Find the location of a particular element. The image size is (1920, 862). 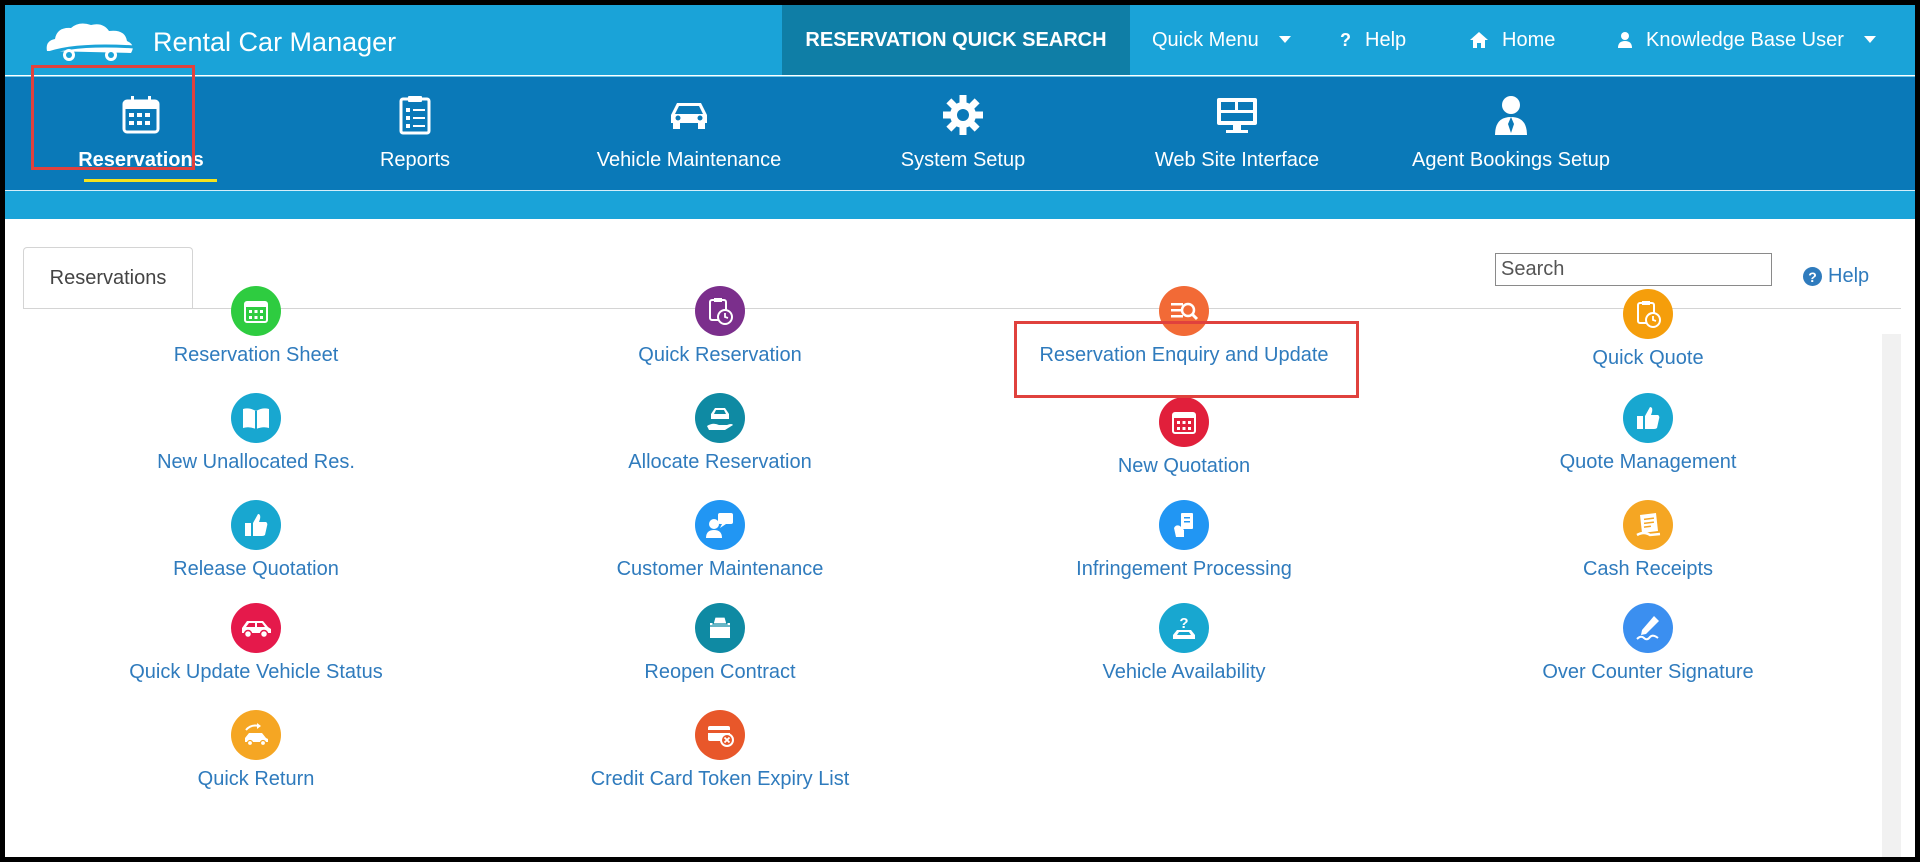

car-return-icon is located at coordinates (256, 735).